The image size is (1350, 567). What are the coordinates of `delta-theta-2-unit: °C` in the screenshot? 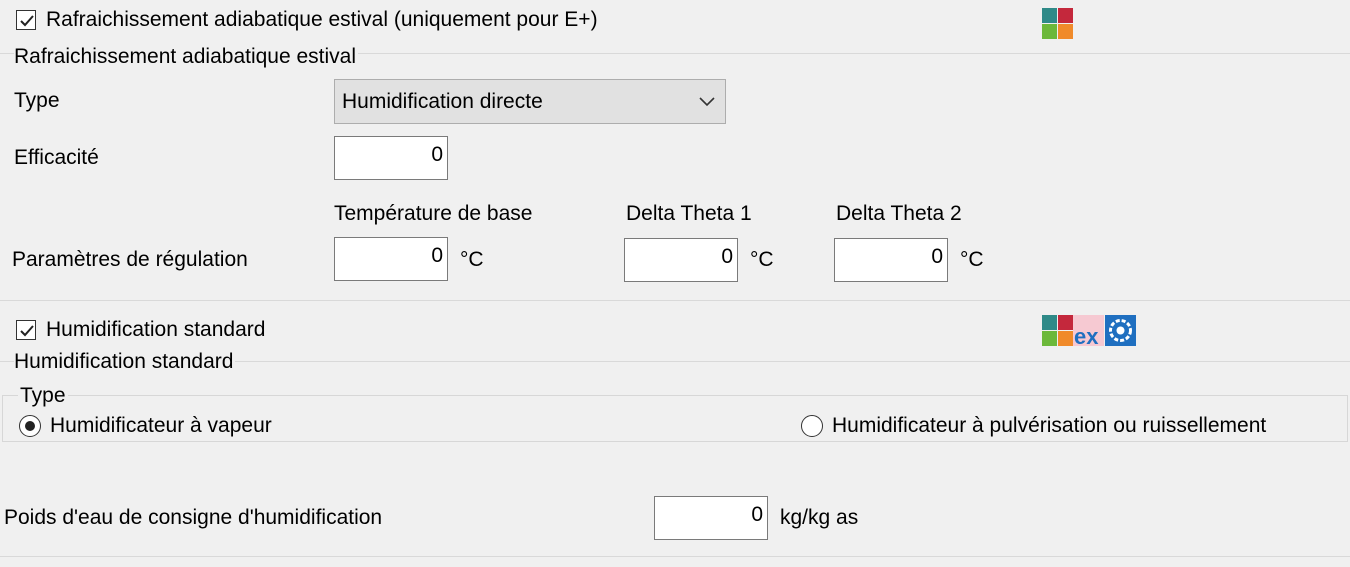 It's located at (972, 259).